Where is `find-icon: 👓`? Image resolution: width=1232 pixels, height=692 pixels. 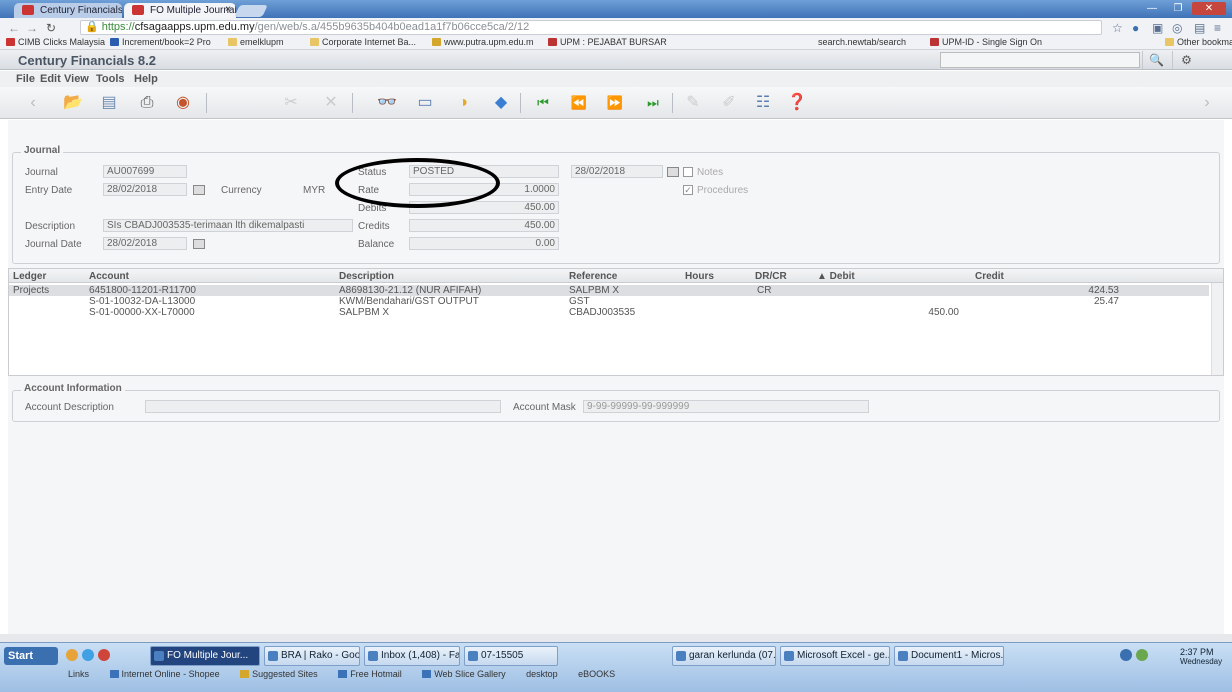
find-icon: 👓 is located at coordinates (387, 103).